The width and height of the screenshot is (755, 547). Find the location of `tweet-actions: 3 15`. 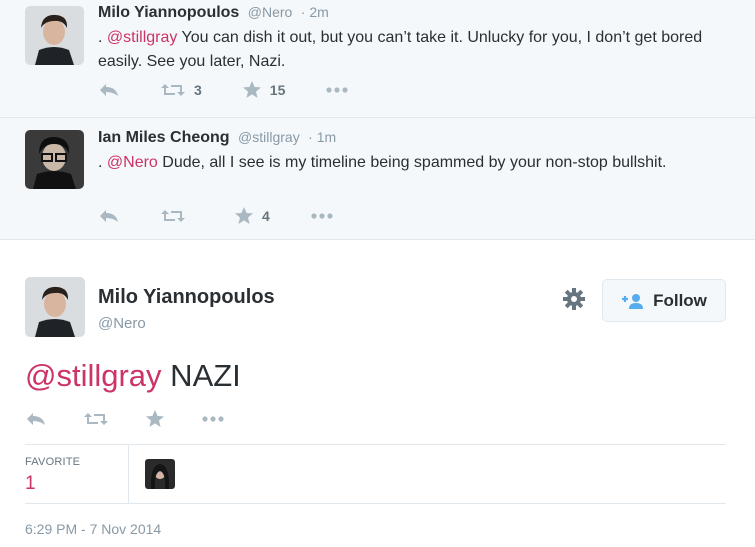

tweet-actions: 3 15 is located at coordinates (243, 90).